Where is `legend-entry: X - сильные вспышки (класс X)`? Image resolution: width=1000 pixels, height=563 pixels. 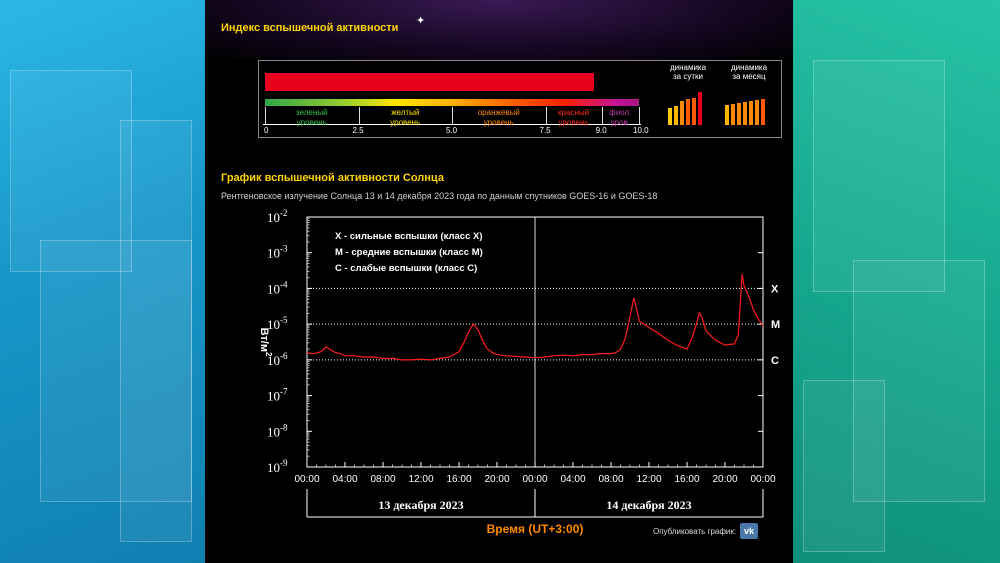 legend-entry: X - сильные вспышки (класс X) is located at coordinates (409, 236).